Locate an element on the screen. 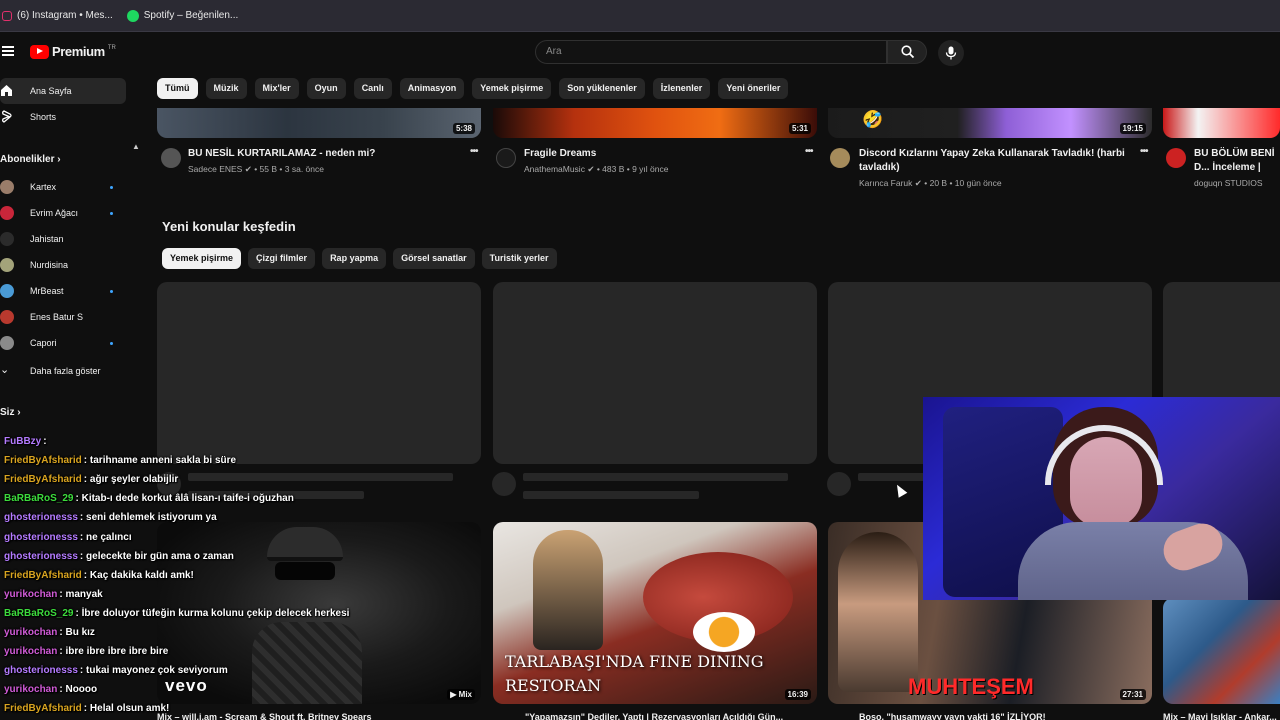  channel-name: Sadece ENES is located at coordinates (215, 169).